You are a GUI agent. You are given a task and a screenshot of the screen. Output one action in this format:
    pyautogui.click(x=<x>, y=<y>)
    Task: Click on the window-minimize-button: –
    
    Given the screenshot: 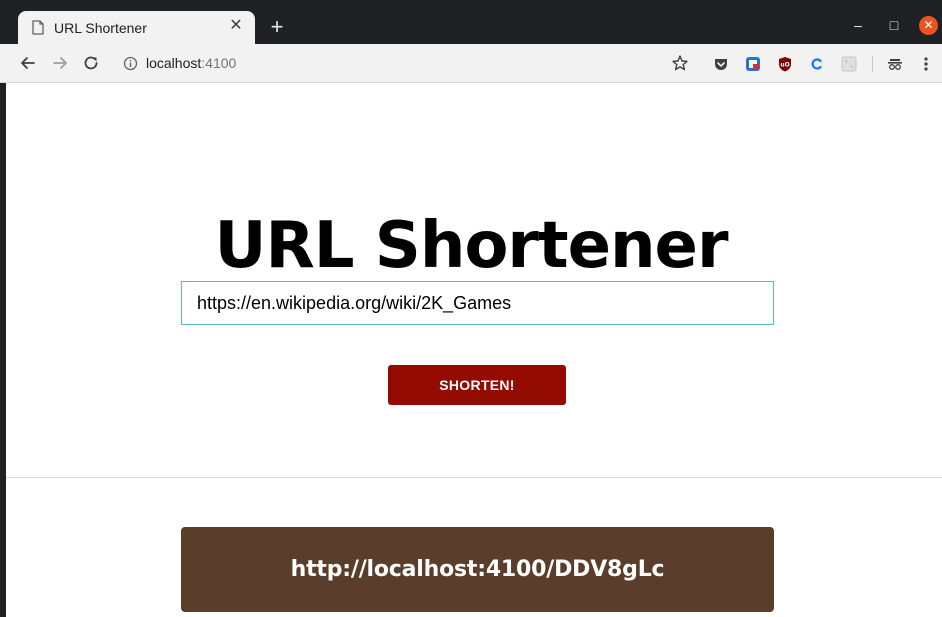 What is the action you would take?
    pyautogui.click(x=858, y=25)
    